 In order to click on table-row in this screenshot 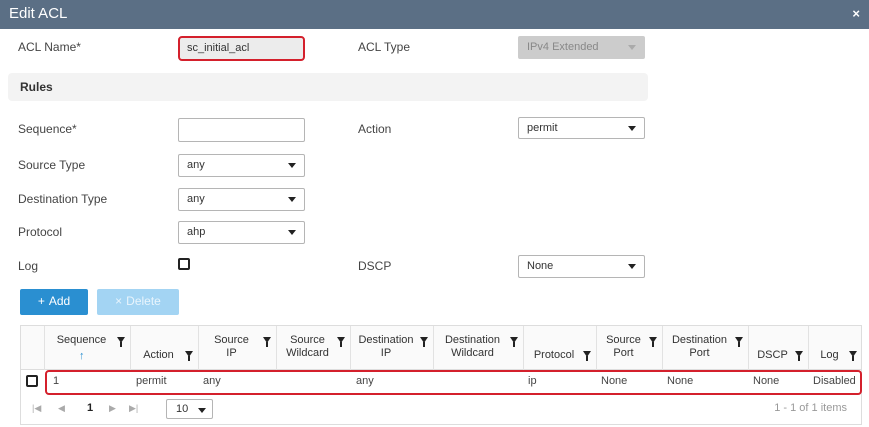, I will do `click(453, 382)`.